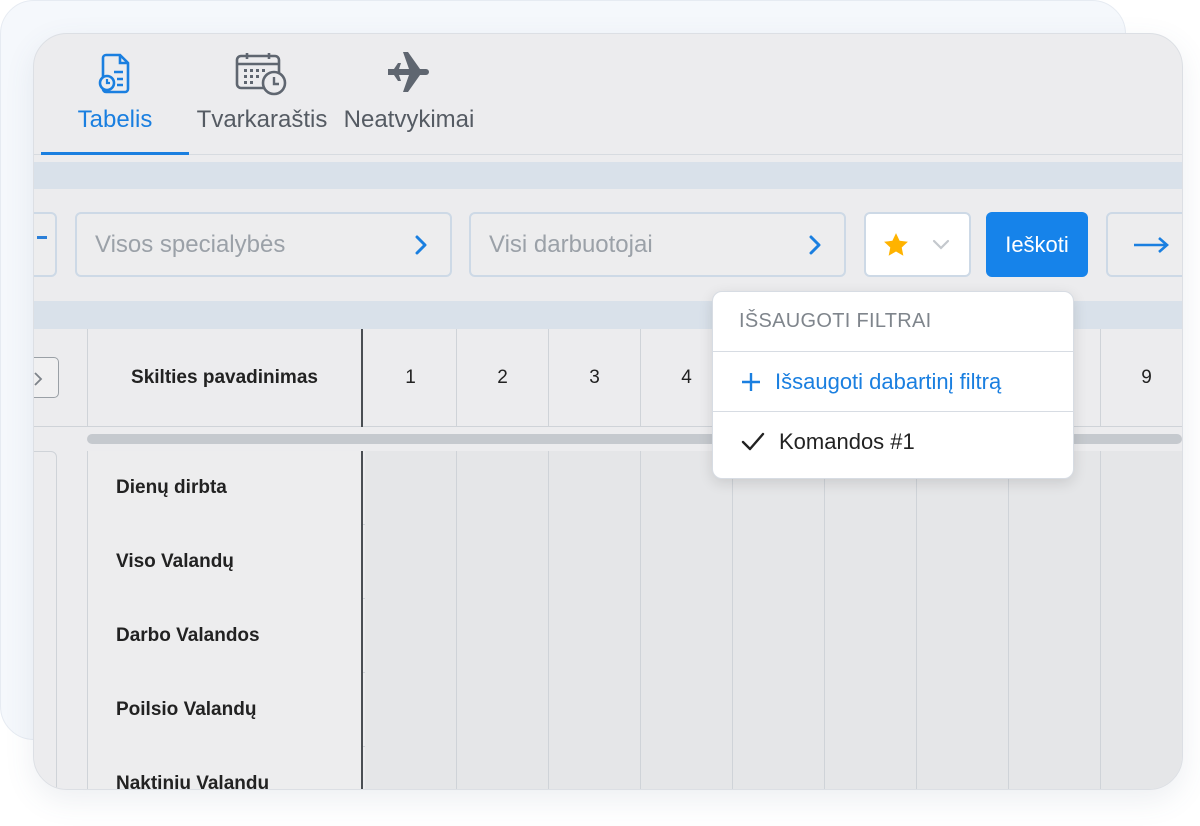 The image size is (1200, 826). Describe the element at coordinates (115, 119) in the screenshot. I see `tab-label: Tabelis` at that location.